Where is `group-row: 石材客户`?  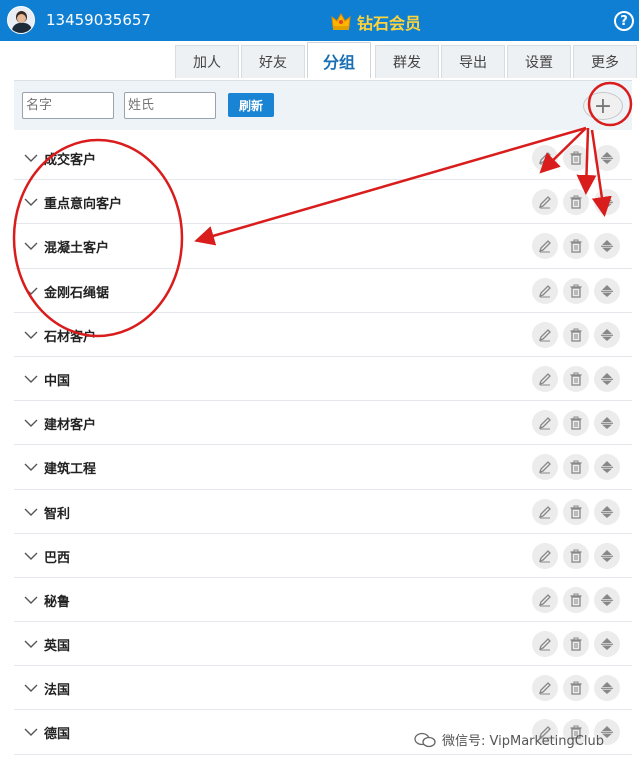 group-row: 石材客户 is located at coordinates (323, 334).